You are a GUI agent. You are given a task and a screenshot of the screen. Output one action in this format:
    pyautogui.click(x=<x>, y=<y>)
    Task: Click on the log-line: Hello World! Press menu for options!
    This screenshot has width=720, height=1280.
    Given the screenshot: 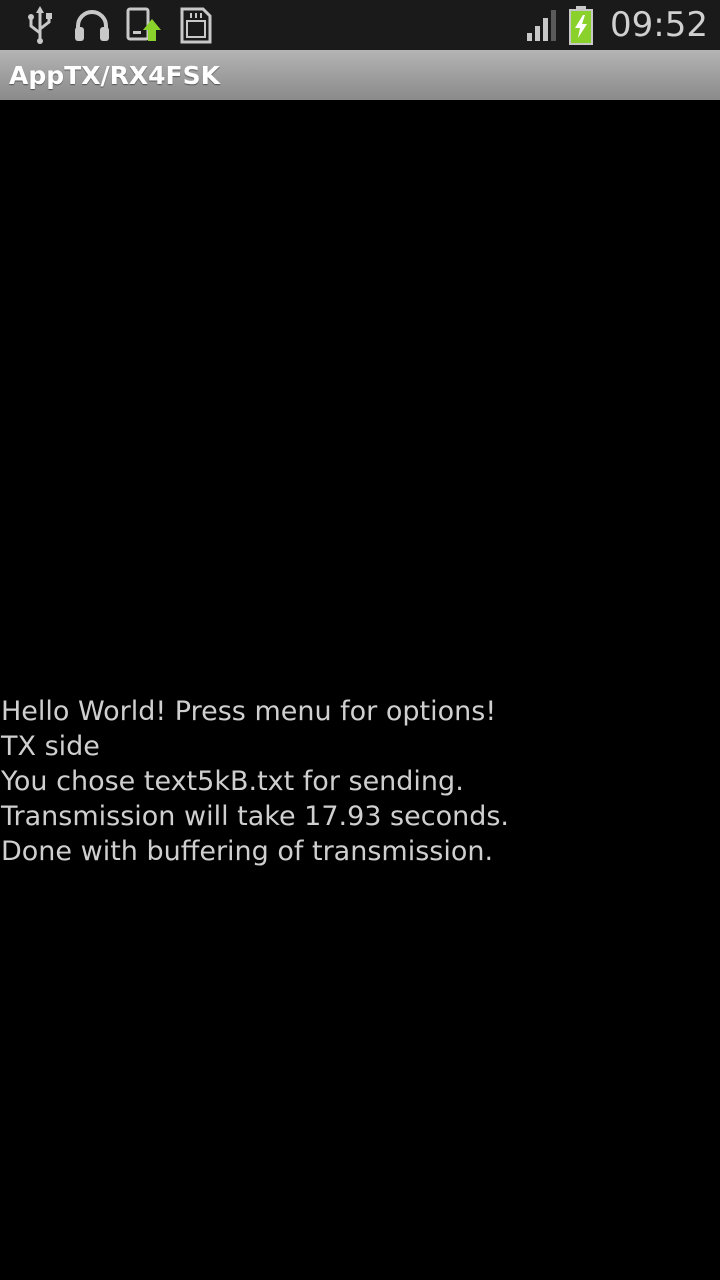 What is the action you would take?
    pyautogui.click(x=249, y=711)
    